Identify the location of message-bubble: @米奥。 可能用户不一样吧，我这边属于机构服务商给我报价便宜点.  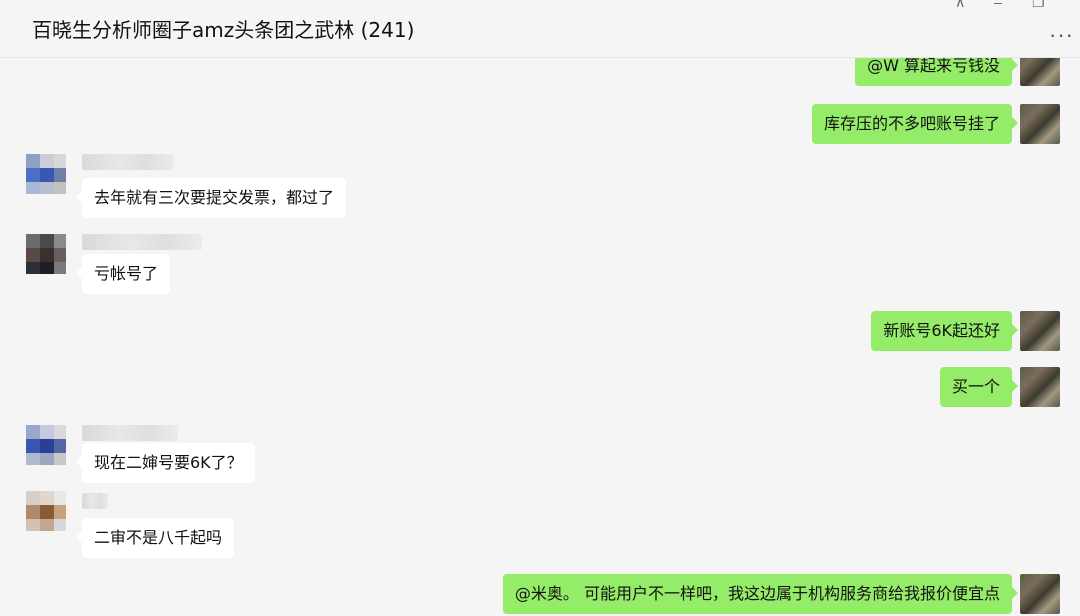
(760, 594).